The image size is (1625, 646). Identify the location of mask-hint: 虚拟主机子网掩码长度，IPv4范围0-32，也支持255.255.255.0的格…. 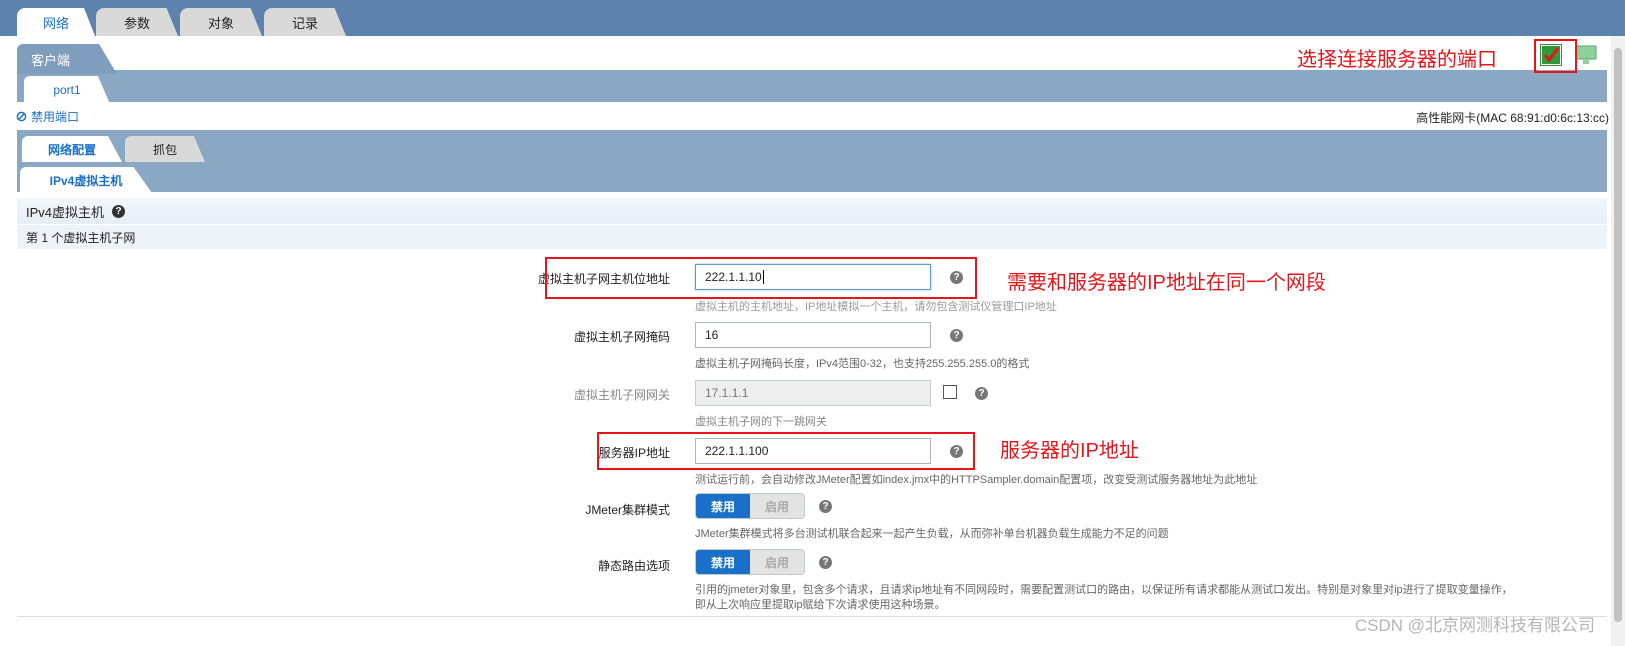
(862, 364).